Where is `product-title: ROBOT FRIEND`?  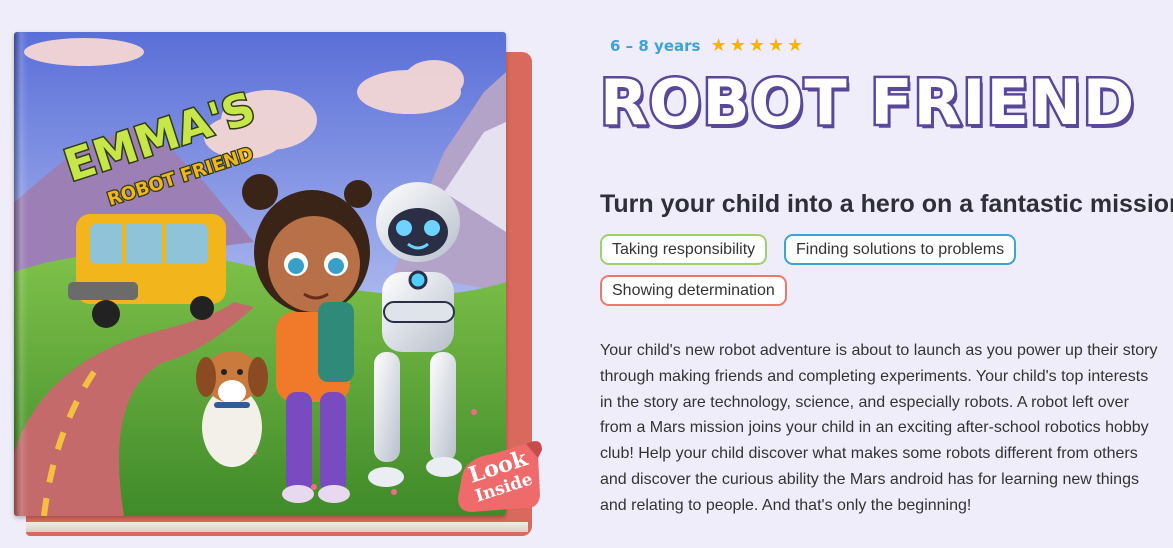 product-title: ROBOT FRIEND is located at coordinates (866, 103).